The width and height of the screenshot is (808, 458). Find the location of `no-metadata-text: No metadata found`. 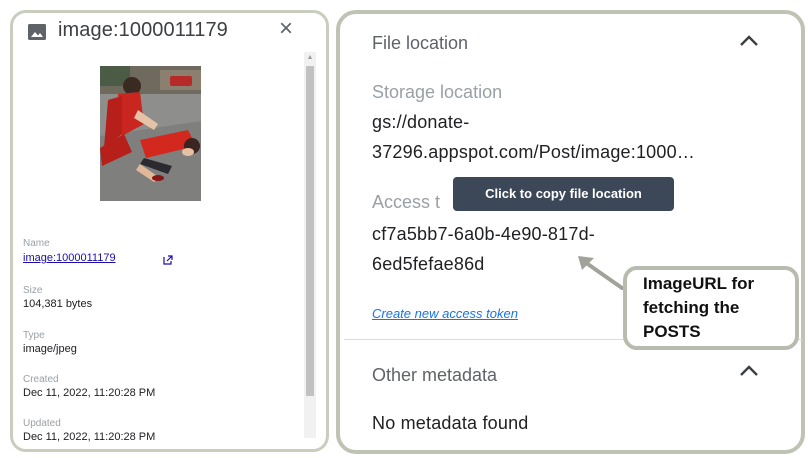

no-metadata-text: No metadata found is located at coordinates (450, 423).